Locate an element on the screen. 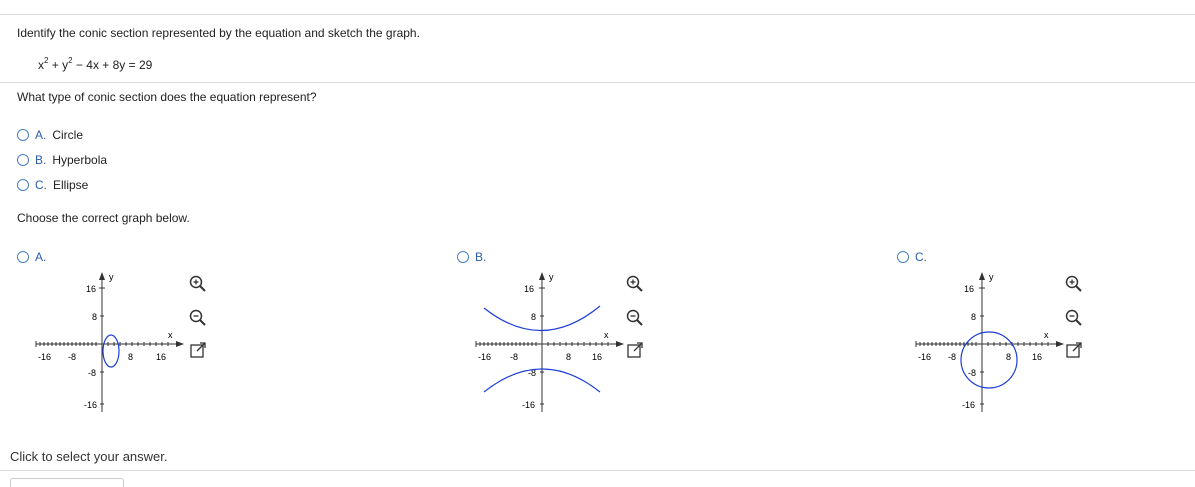  top-divider is located at coordinates (597, 14).